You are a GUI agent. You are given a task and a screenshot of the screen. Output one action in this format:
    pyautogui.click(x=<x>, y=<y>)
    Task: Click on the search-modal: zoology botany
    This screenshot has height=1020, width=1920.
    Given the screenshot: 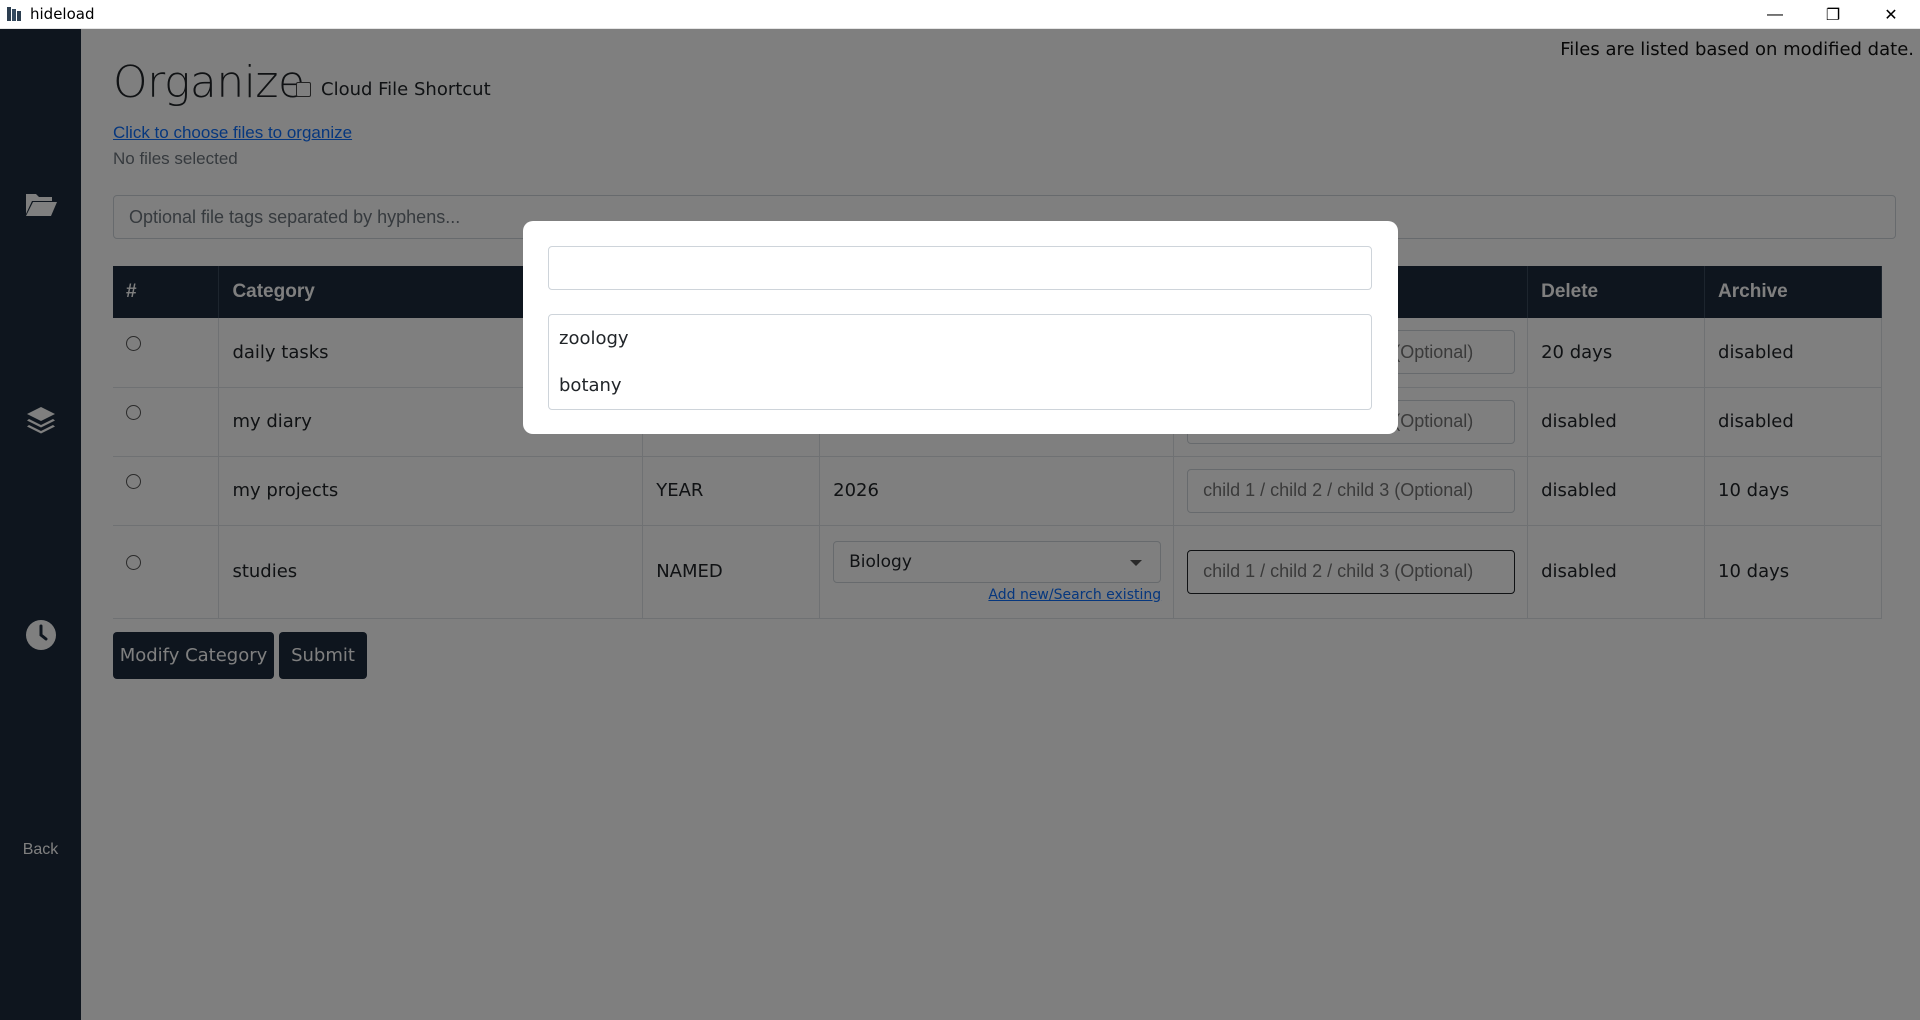 What is the action you would take?
    pyautogui.click(x=960, y=327)
    